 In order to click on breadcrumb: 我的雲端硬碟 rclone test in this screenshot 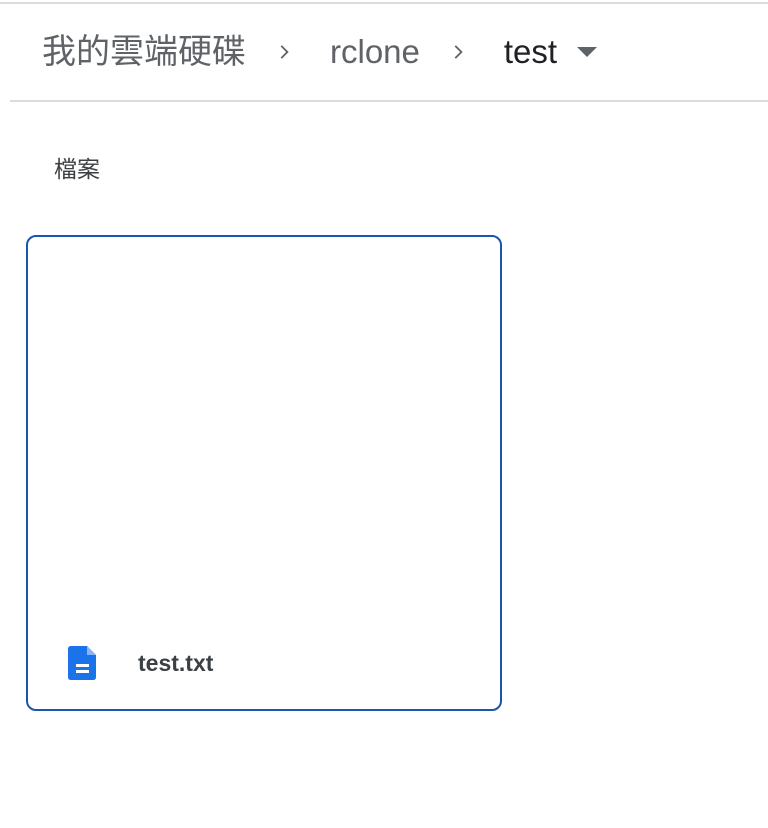, I will do `click(320, 52)`.